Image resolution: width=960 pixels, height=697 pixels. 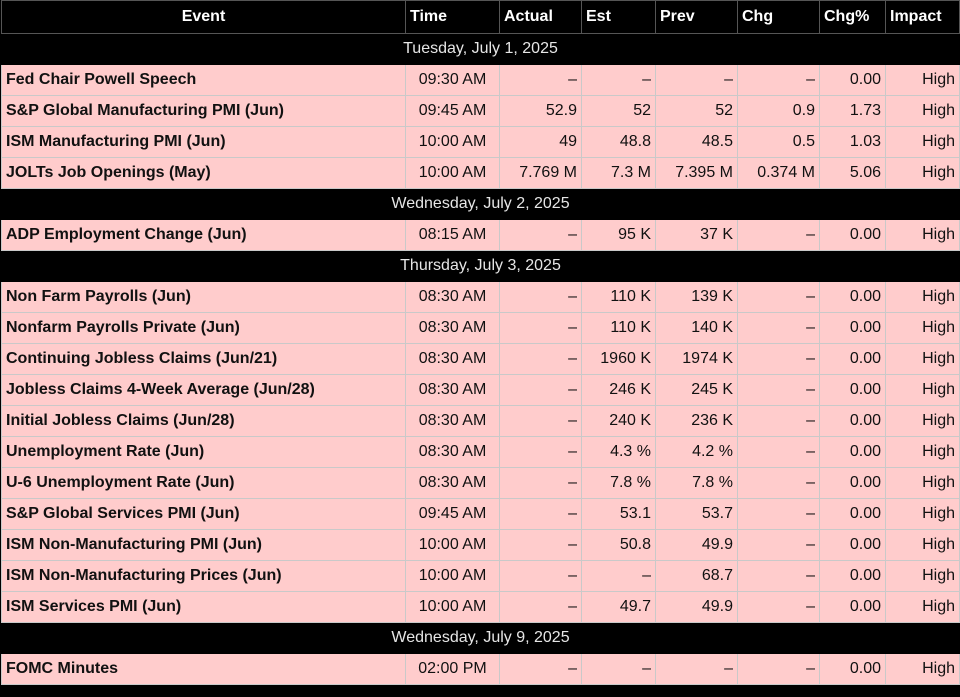 I want to click on cell-prev: 4.2 %, so click(x=696, y=452).